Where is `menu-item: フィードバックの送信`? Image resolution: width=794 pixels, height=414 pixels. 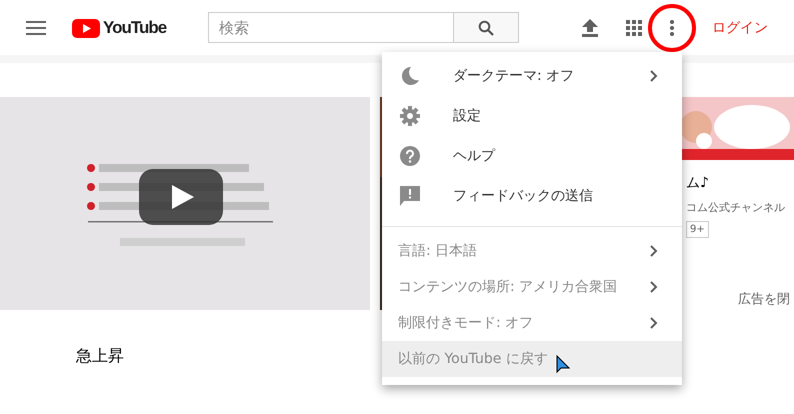 menu-item: フィードバックの送信 is located at coordinates (532, 196).